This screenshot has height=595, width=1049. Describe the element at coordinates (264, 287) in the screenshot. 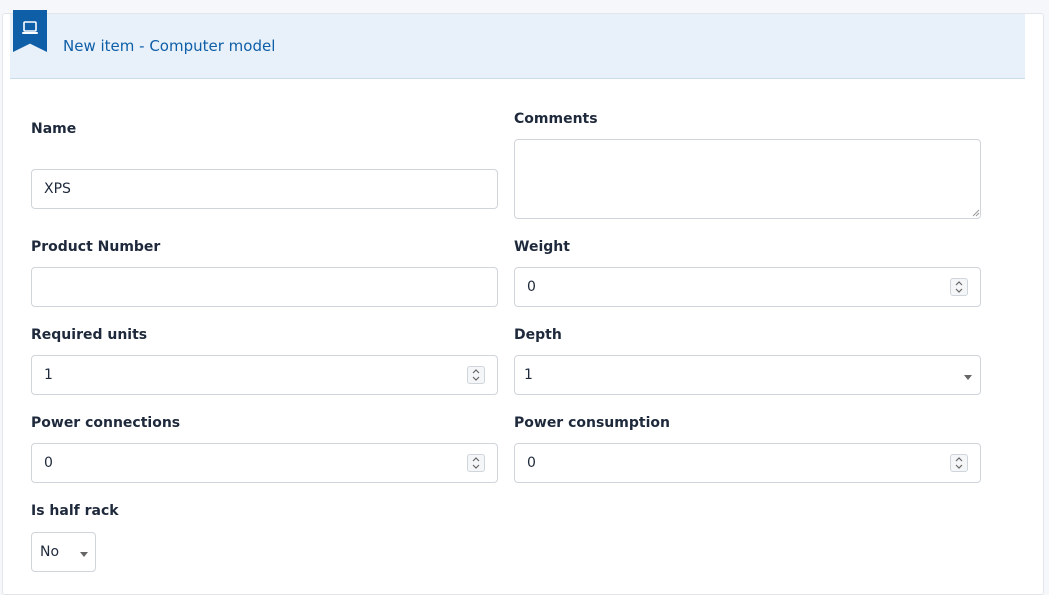

I see `product-number-input` at that location.